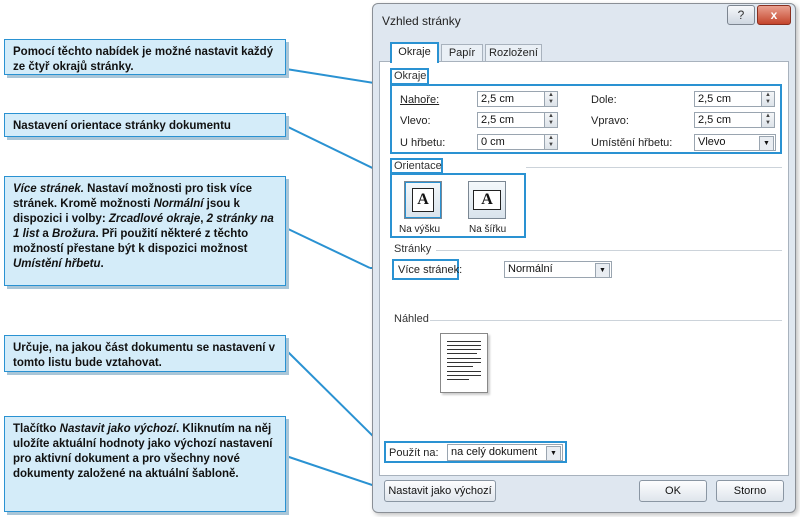 This screenshot has width=800, height=517. Describe the element at coordinates (423, 143) in the screenshot. I see `gutter-label: U hřbetu:` at that location.